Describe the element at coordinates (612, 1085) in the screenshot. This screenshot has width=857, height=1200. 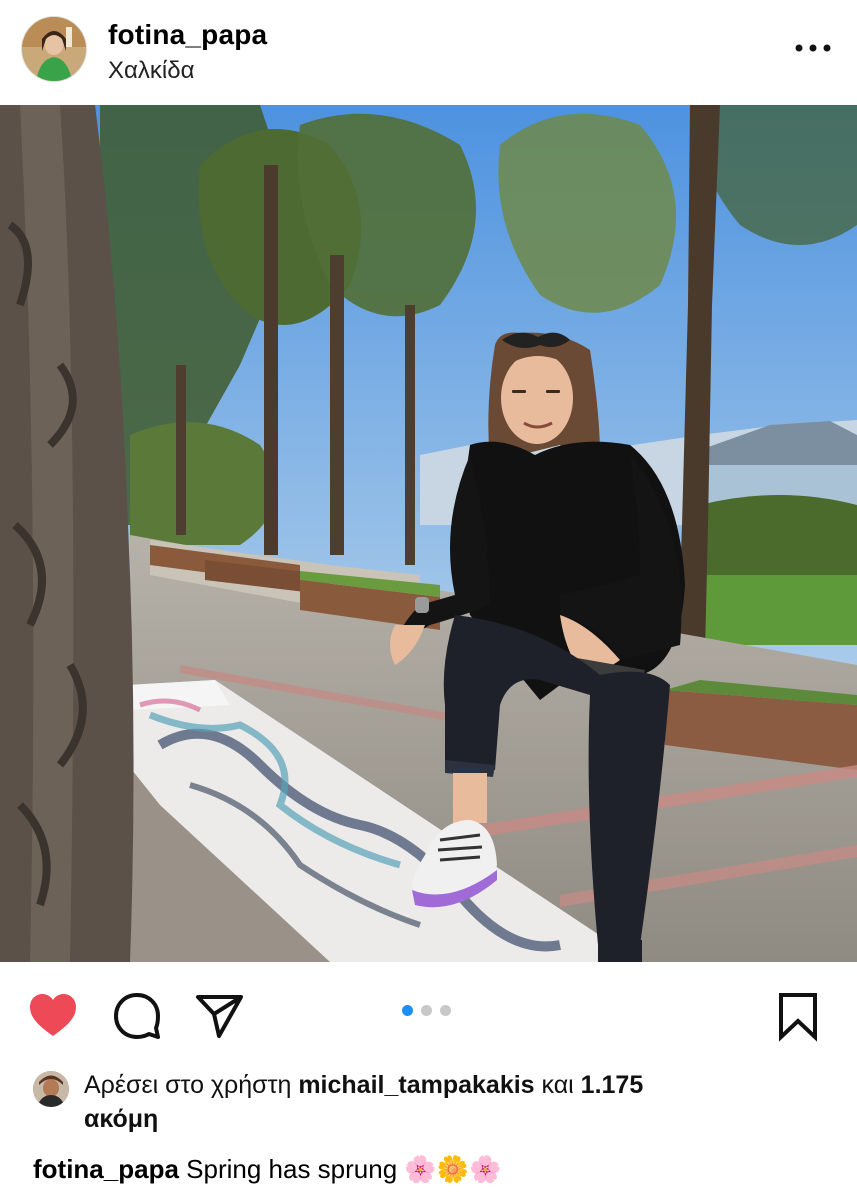
I see `likes-count: 1.175` at that location.